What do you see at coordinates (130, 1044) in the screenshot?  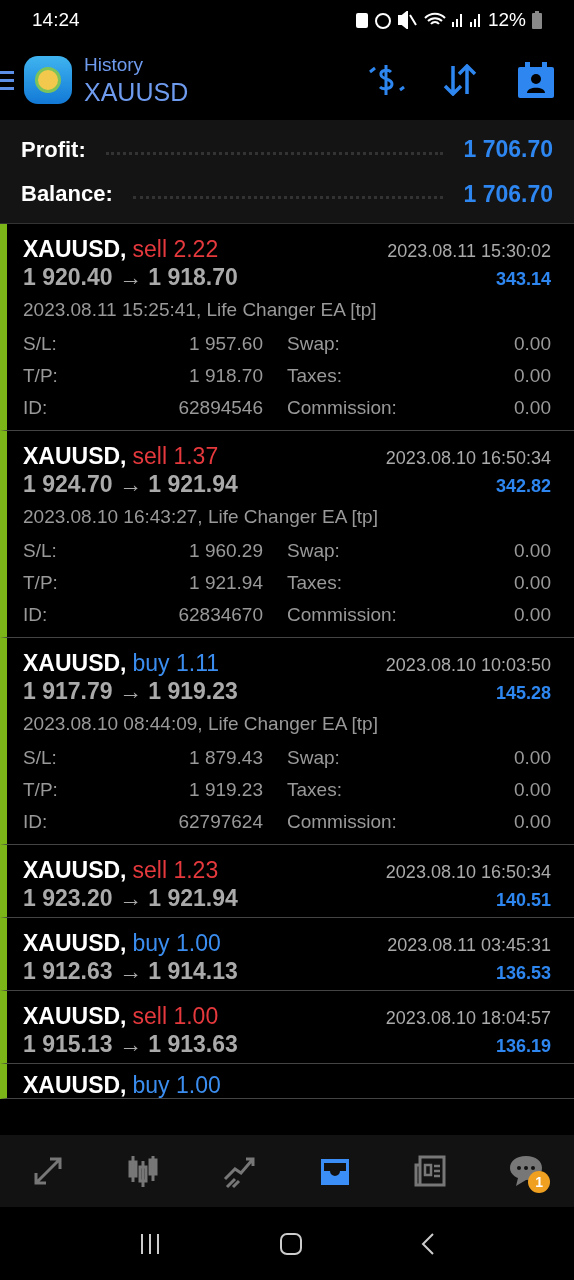 I see `deal-prices: 1 915.13 → 1 913.63` at bounding box center [130, 1044].